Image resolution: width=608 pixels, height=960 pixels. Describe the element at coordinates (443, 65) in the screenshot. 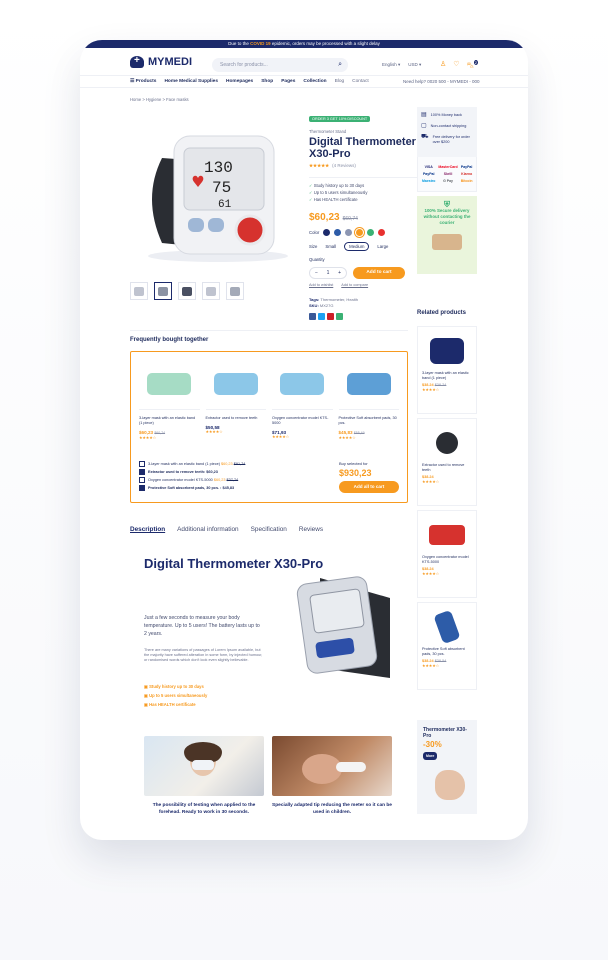

I see `user-icon: ♙` at that location.